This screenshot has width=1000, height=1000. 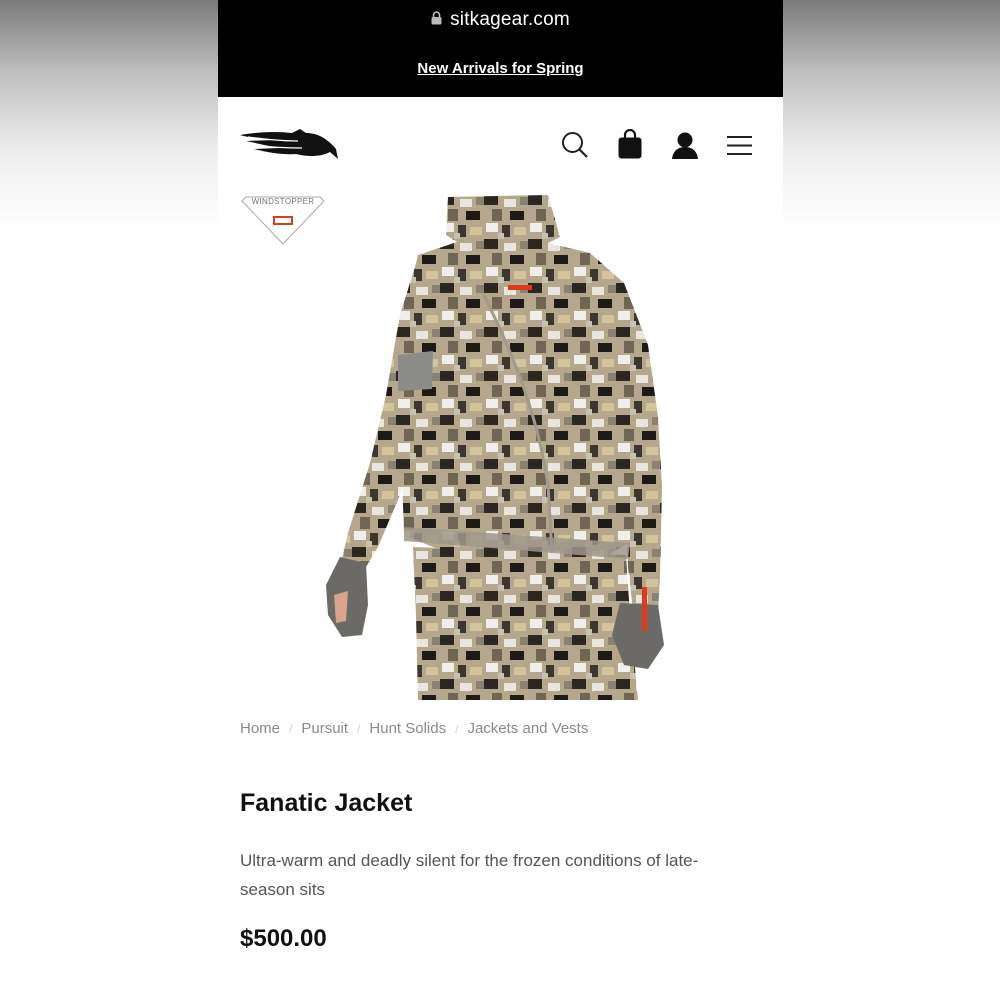 I want to click on breadcrumb-pursuit: Pursuit, so click(x=324, y=728).